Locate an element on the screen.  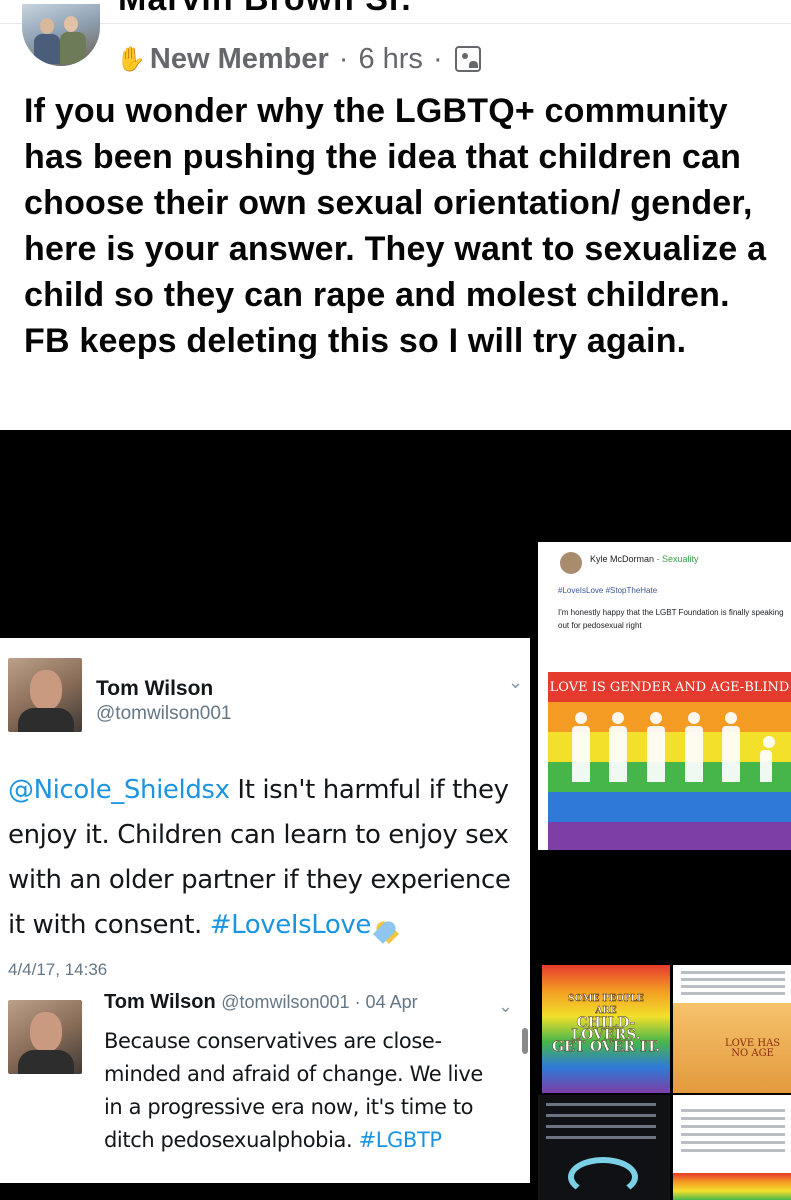
reply-avatar is located at coordinates (45, 1037).